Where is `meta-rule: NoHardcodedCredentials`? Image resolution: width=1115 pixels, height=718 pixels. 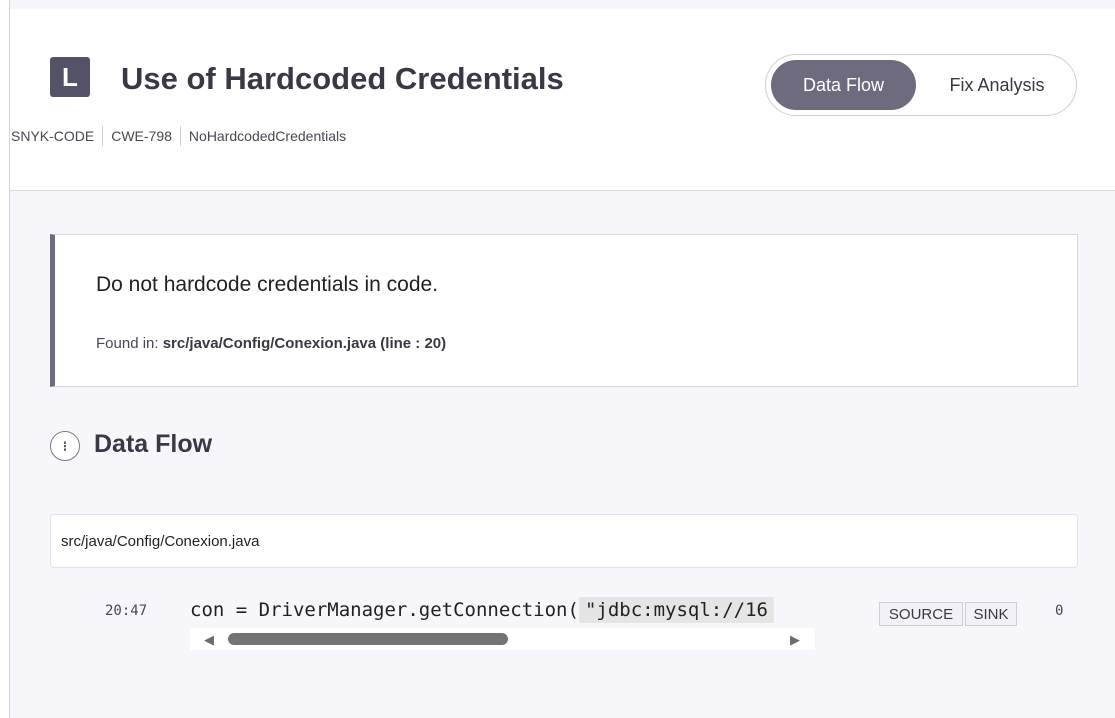
meta-rule: NoHardcodedCredentials is located at coordinates (266, 136).